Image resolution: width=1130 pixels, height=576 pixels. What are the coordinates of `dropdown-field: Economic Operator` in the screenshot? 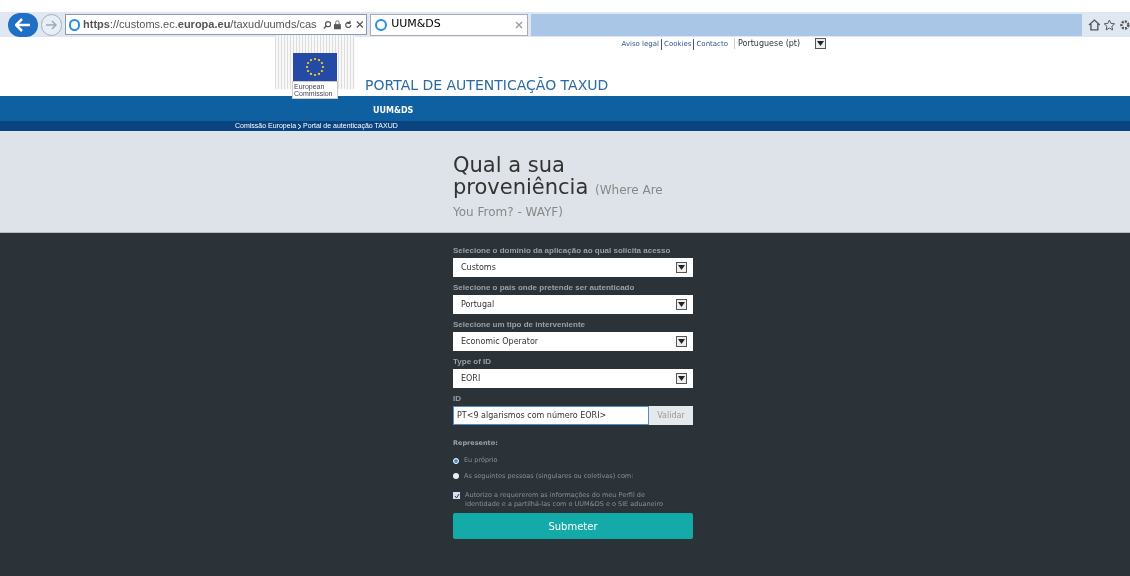 It's located at (573, 341).